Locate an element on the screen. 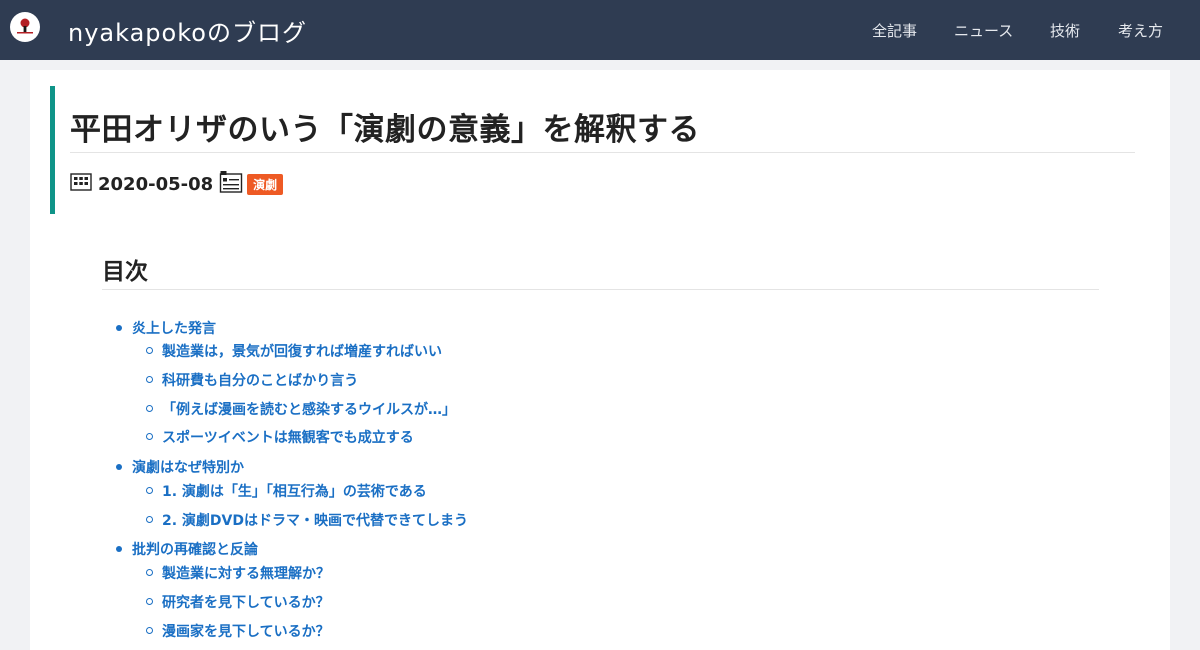 Image resolution: width=1200 pixels, height=650 pixels. toc-subsection-link: スポーツイベントは無観客でも成立する is located at coordinates (288, 437).